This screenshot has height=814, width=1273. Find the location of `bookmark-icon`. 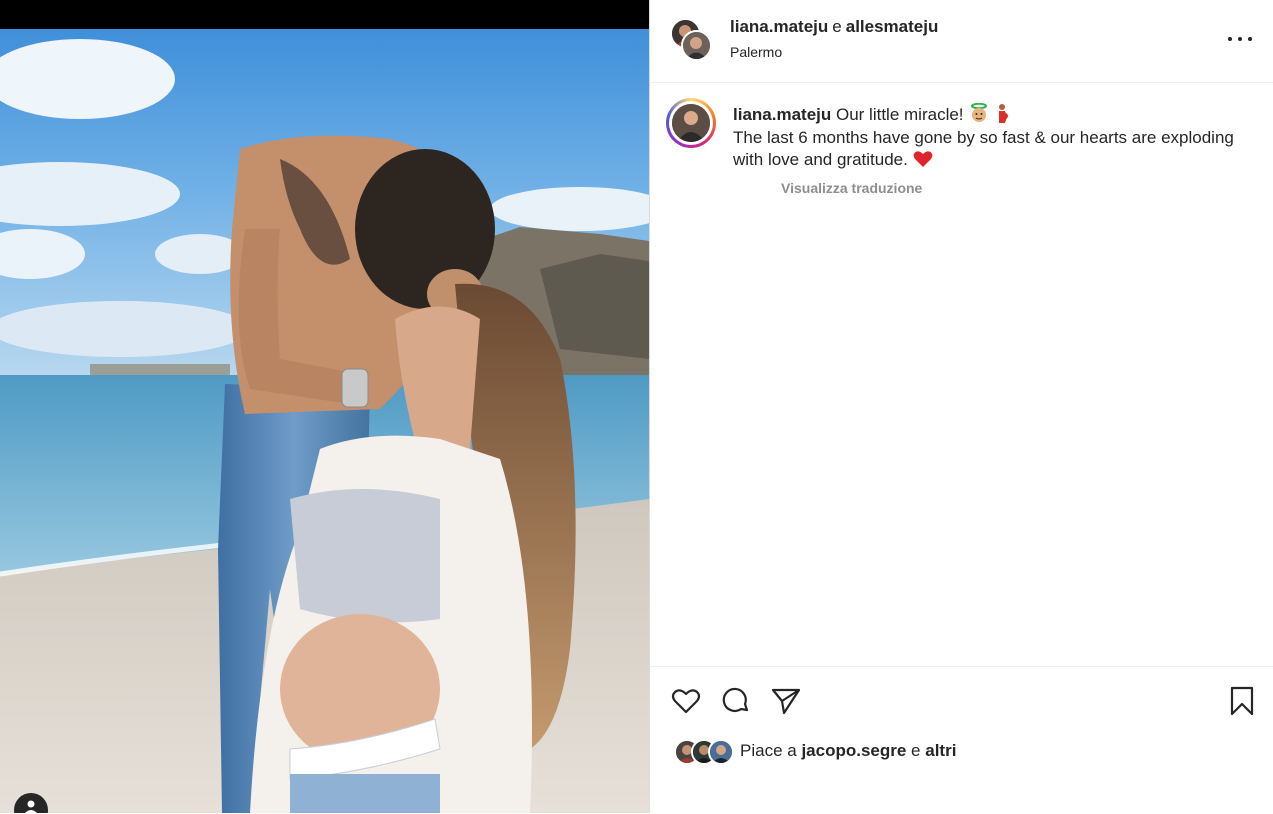

bookmark-icon is located at coordinates (1242, 701).